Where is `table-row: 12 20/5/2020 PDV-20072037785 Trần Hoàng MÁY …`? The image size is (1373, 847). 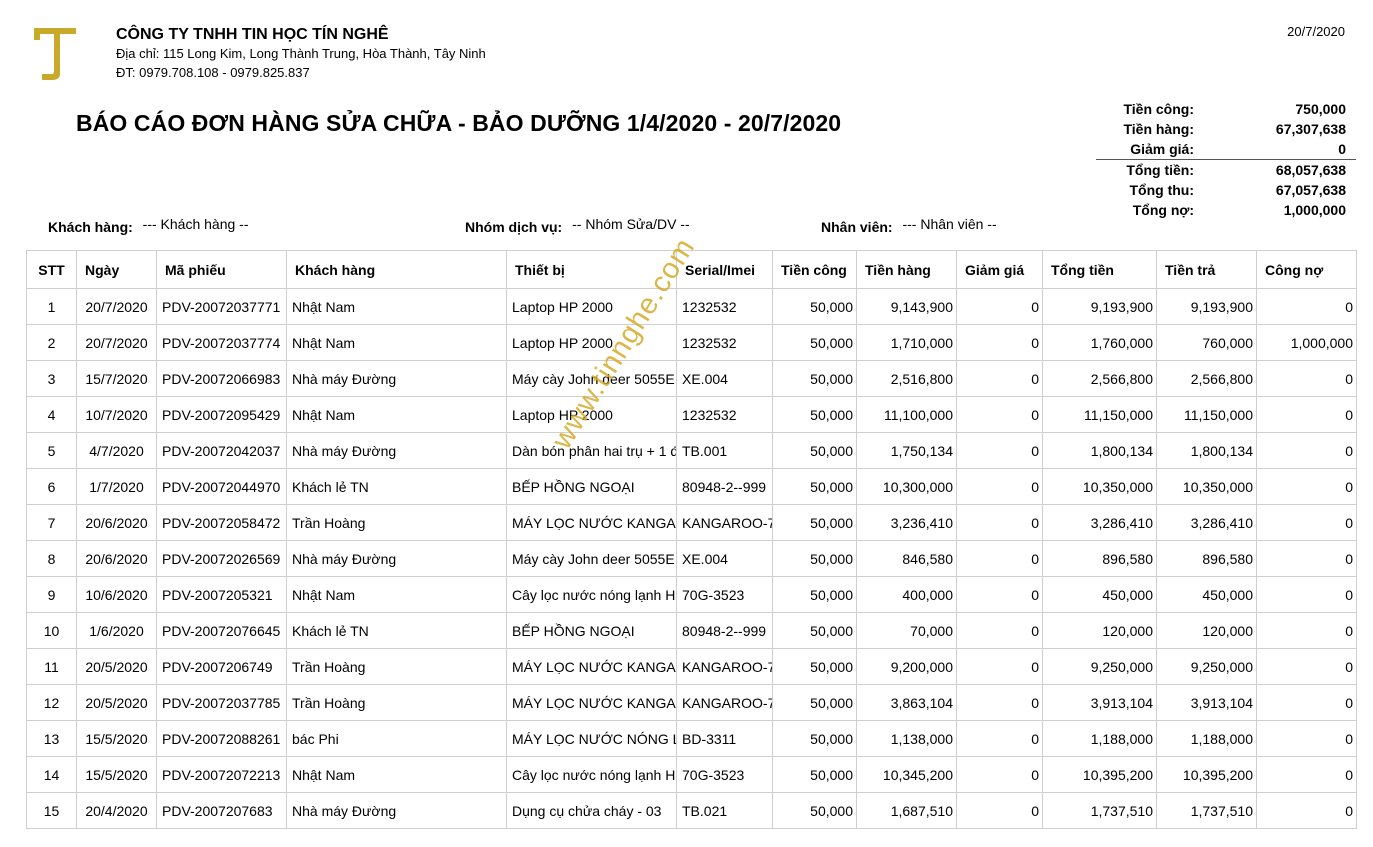 table-row: 12 20/5/2020 PDV-20072037785 Trần Hoàng MÁY … is located at coordinates (691, 702).